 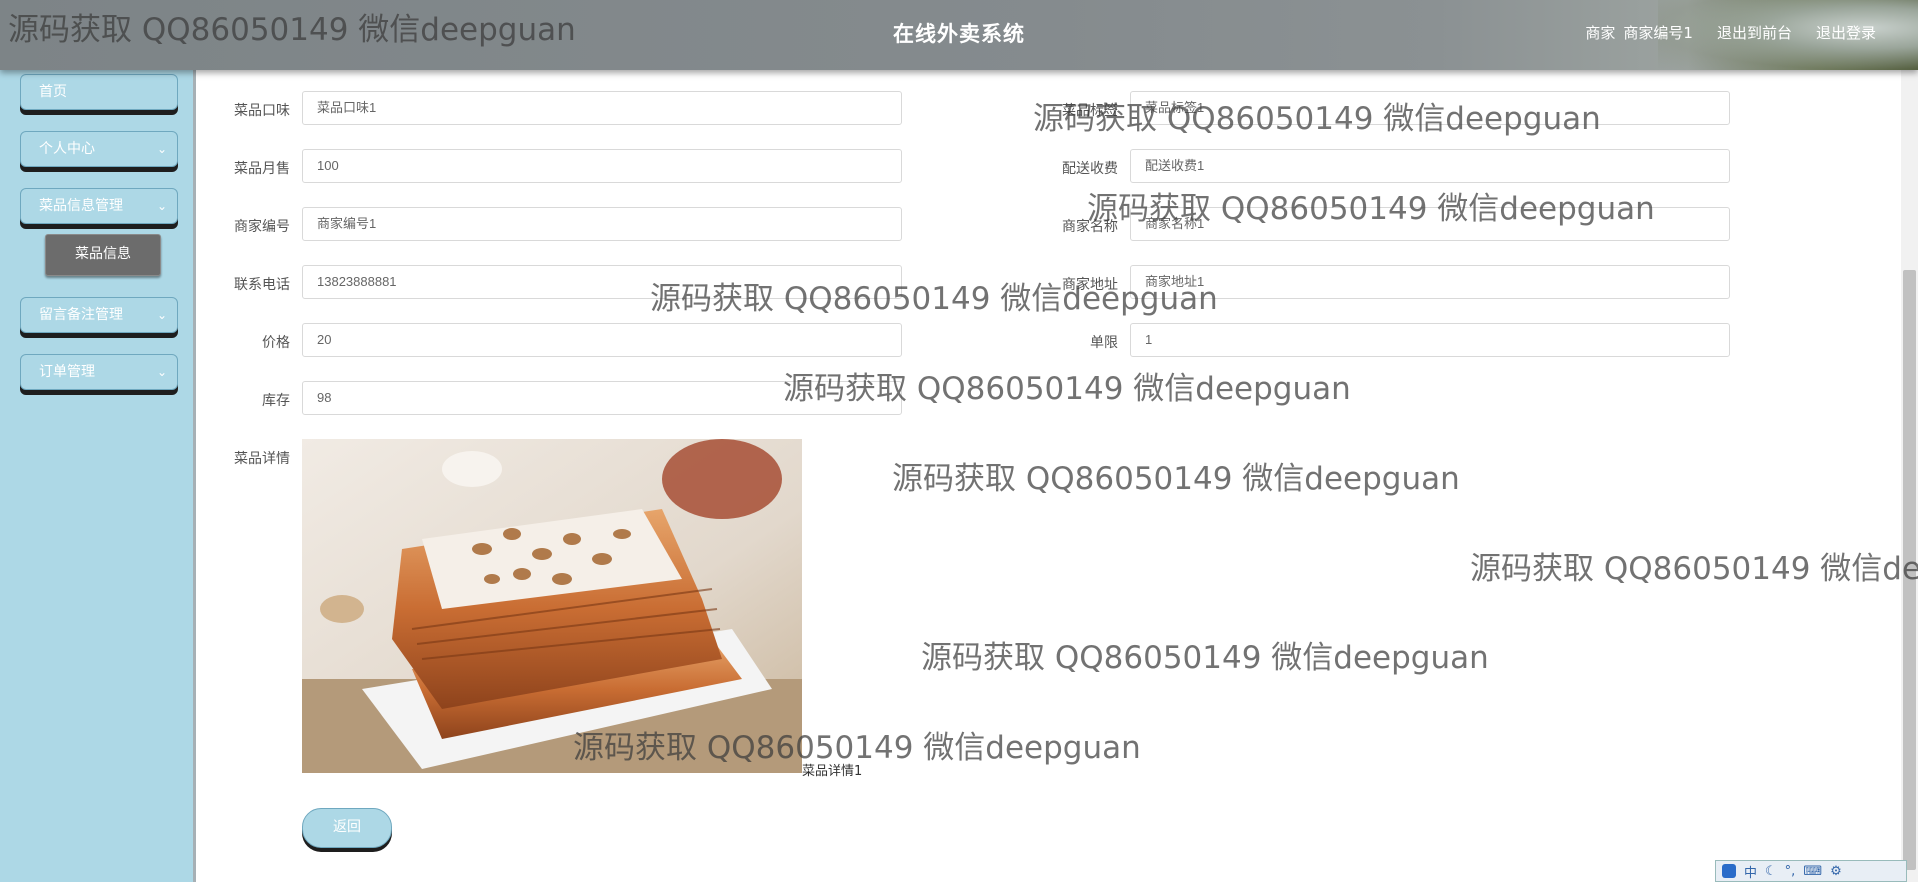 I want to click on merchant-address-field: 商家地址1, so click(x=1430, y=282).